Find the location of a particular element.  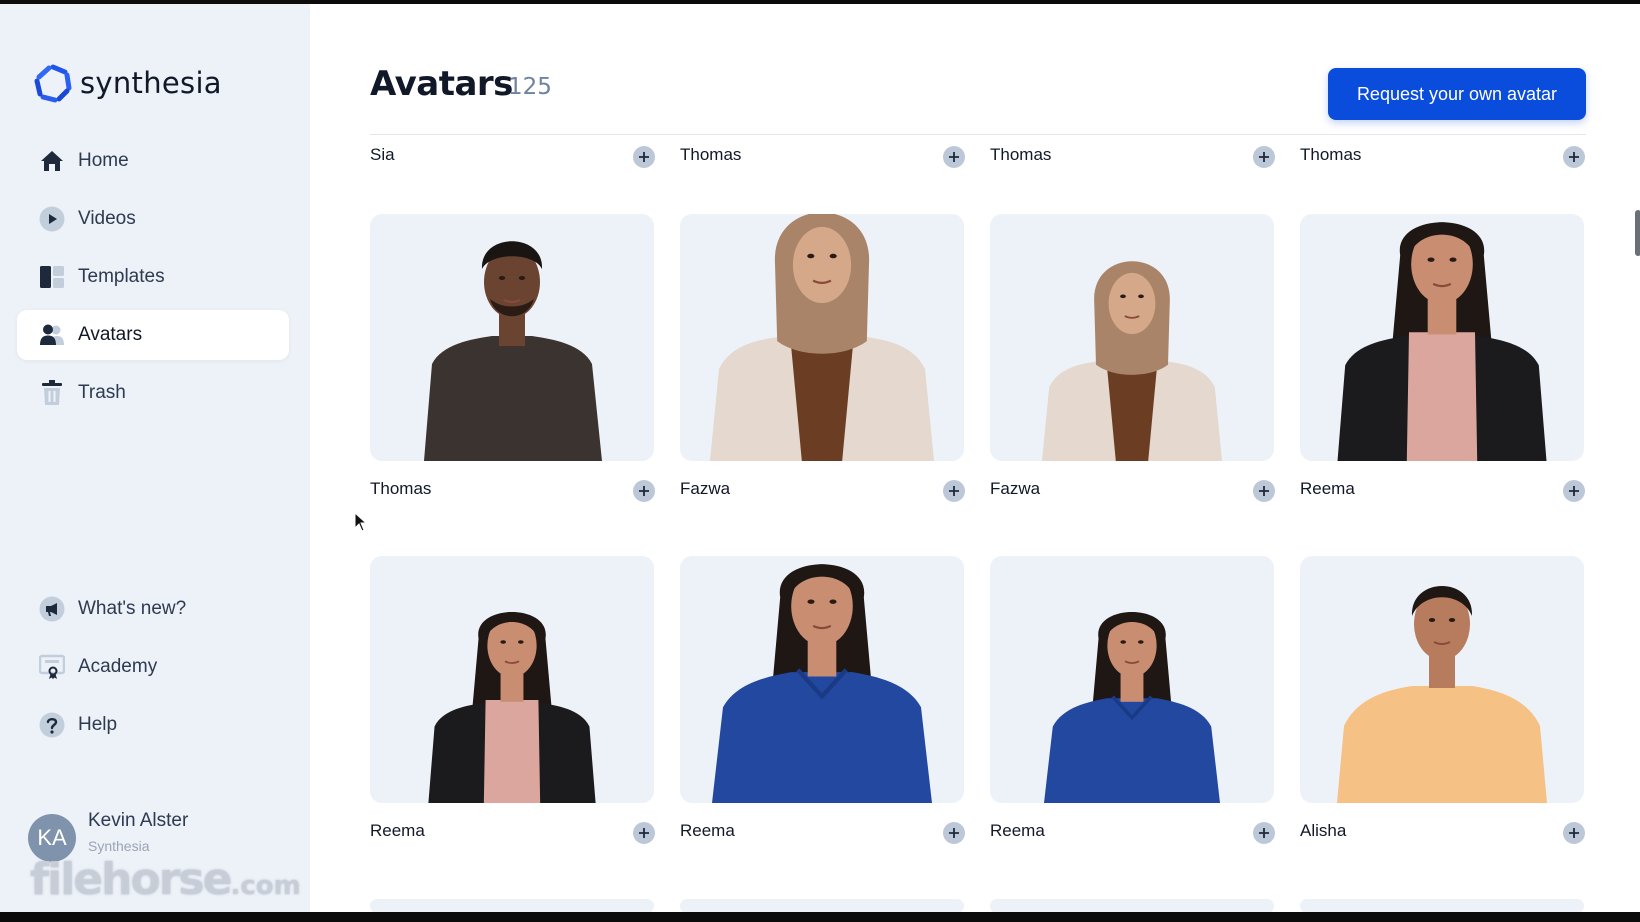

brand-name: synthesia is located at coordinates (151, 83).